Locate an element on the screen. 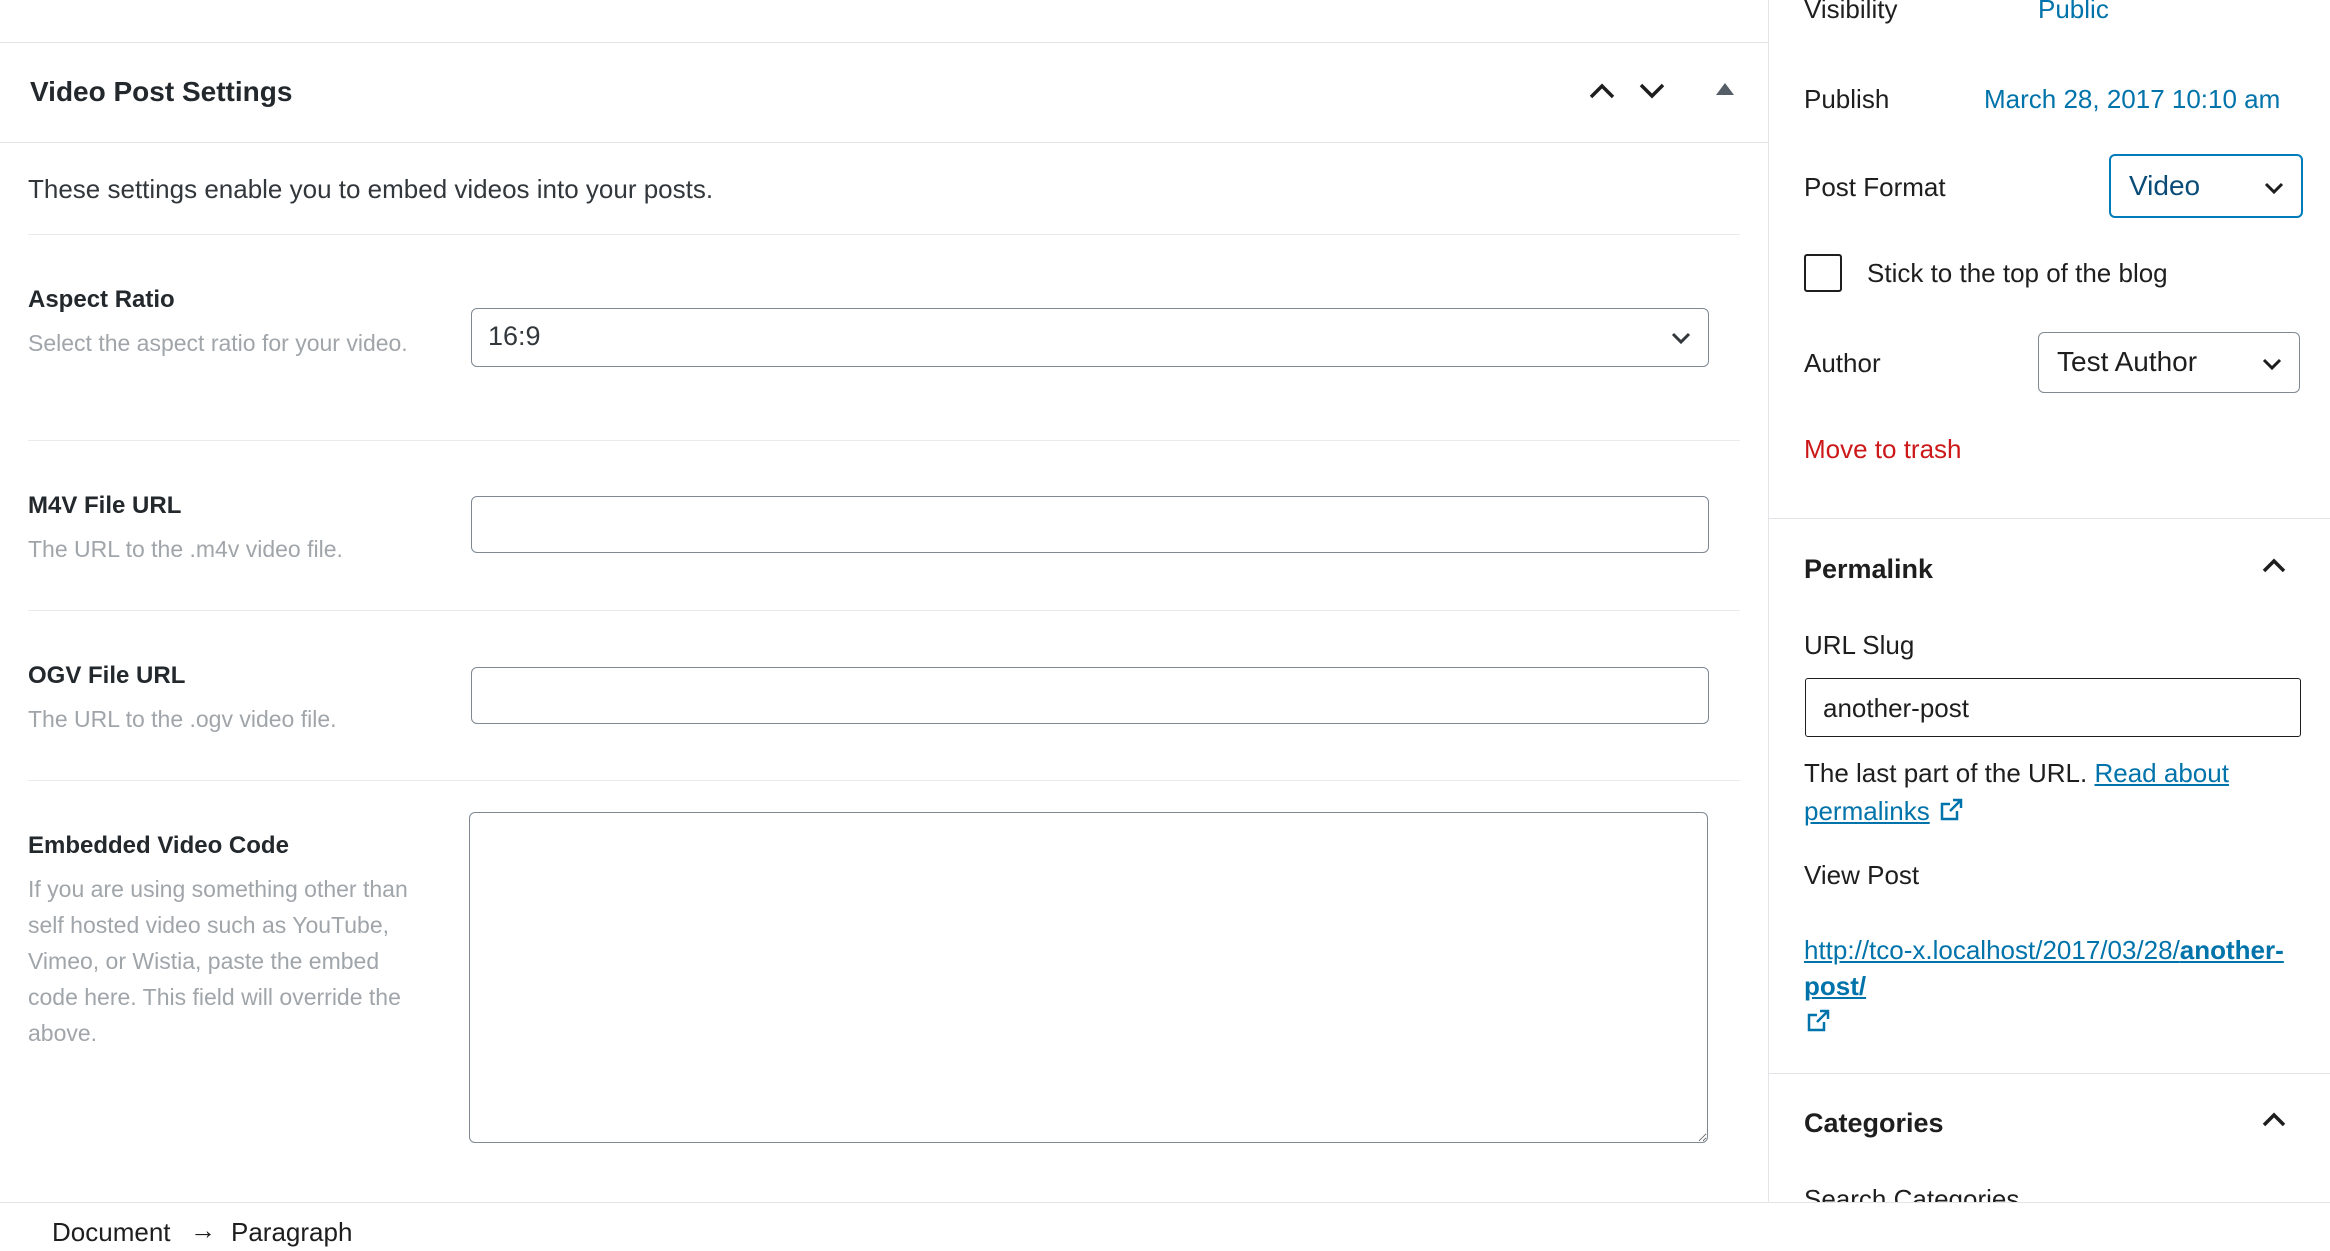 Image resolution: width=2330 pixels, height=1251 pixels. permalink-help-text: The last part of the URL. is located at coordinates (1946, 773).